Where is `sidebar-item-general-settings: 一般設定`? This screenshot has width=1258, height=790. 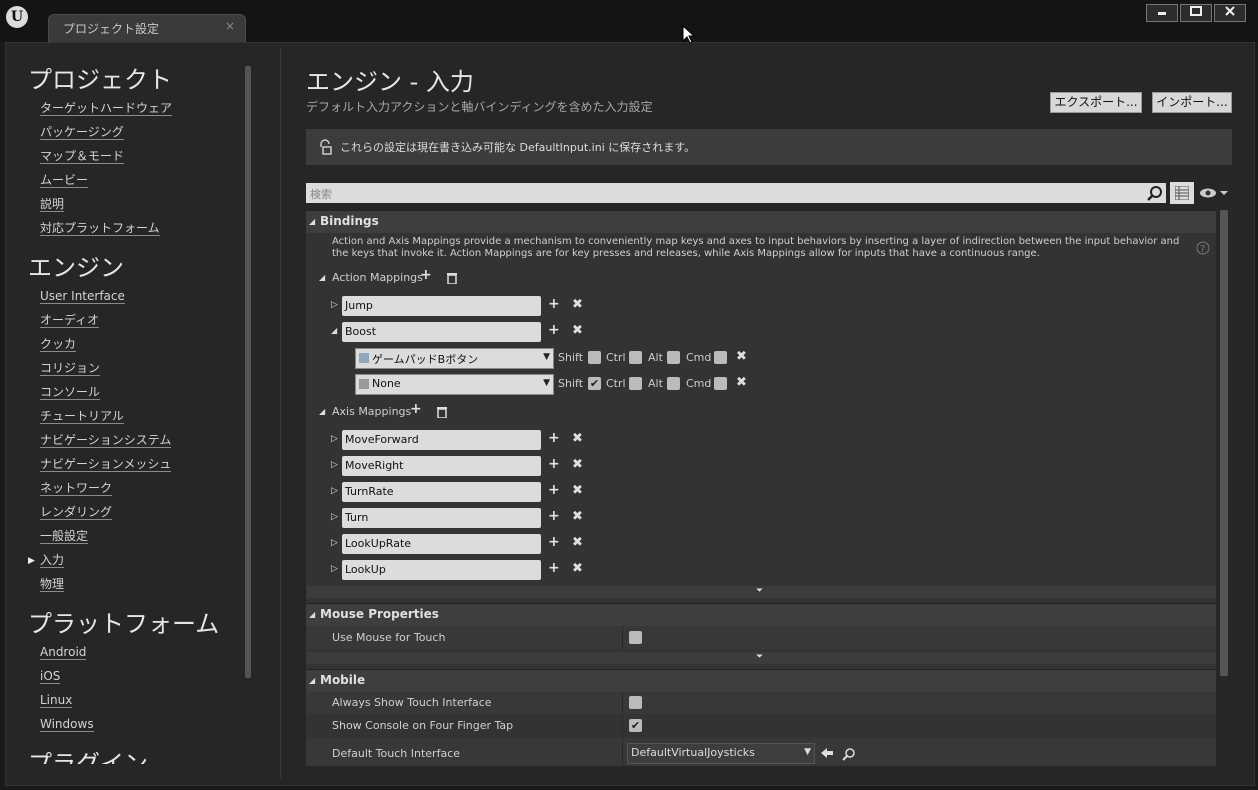
sidebar-item-general-settings: 一般設定 is located at coordinates (64, 536).